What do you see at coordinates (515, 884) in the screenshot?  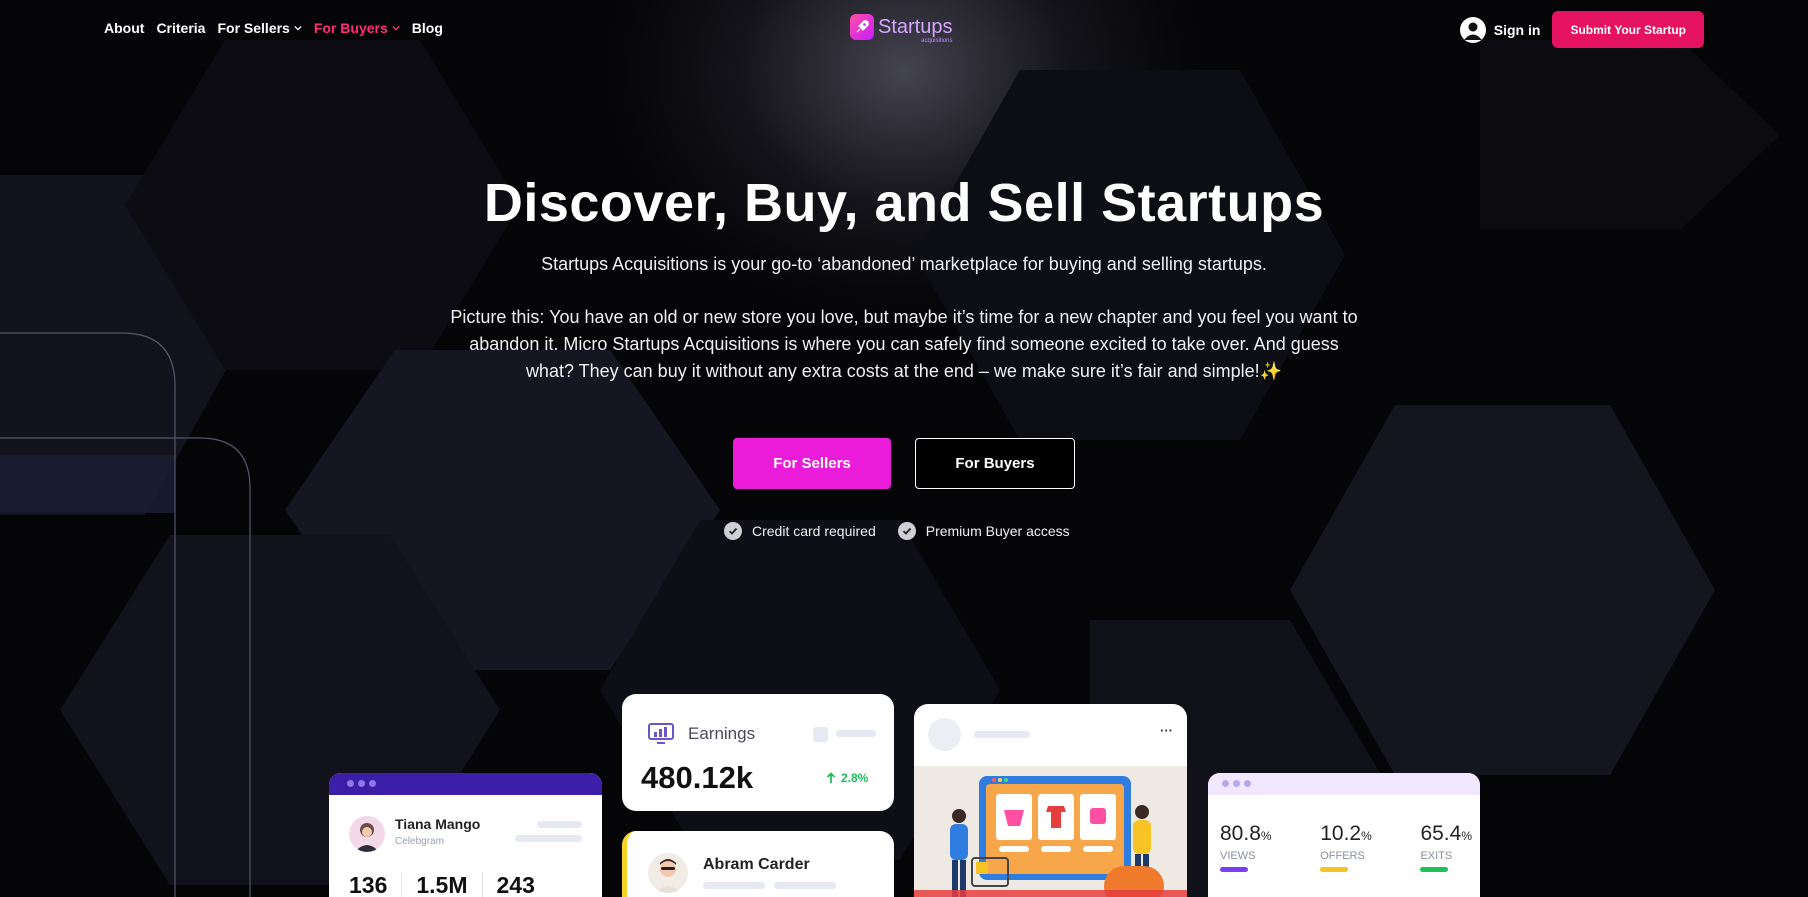 I see `profile-stat-following: 243` at bounding box center [515, 884].